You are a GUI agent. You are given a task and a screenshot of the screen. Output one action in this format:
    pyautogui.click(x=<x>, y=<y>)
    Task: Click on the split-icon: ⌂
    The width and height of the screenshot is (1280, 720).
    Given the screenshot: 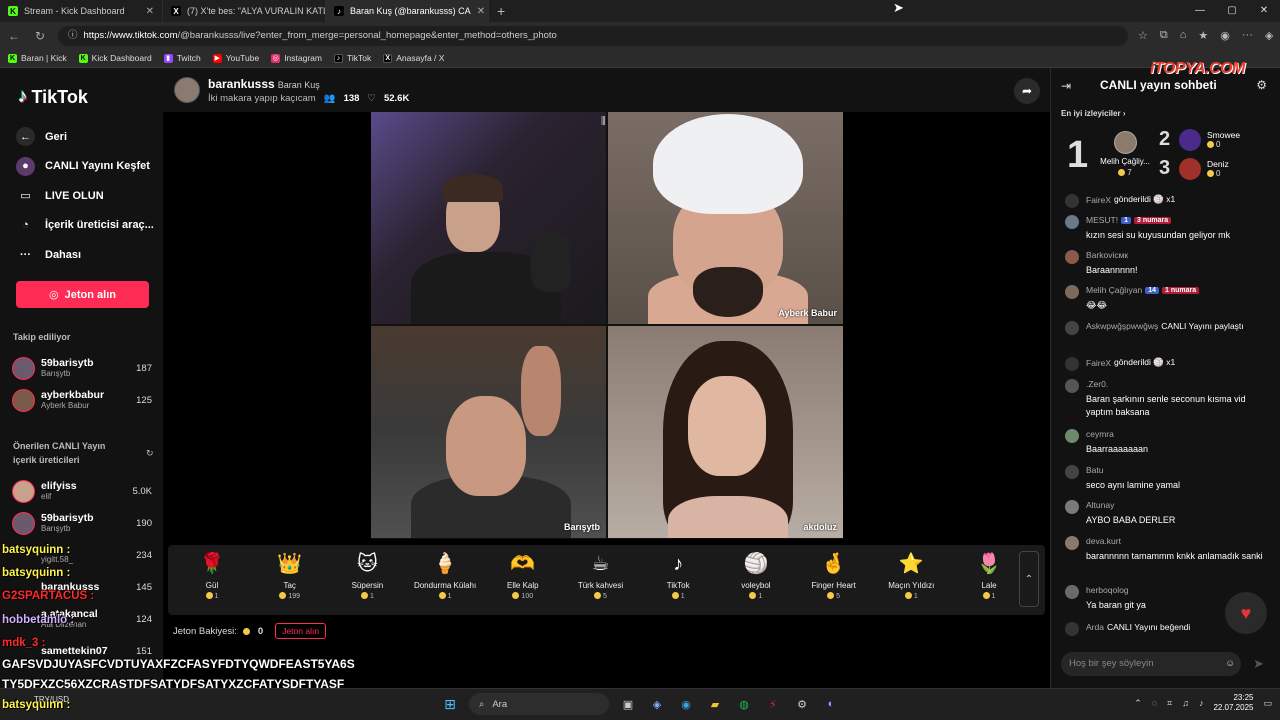 What is the action you would take?
    pyautogui.click(x=1183, y=35)
    